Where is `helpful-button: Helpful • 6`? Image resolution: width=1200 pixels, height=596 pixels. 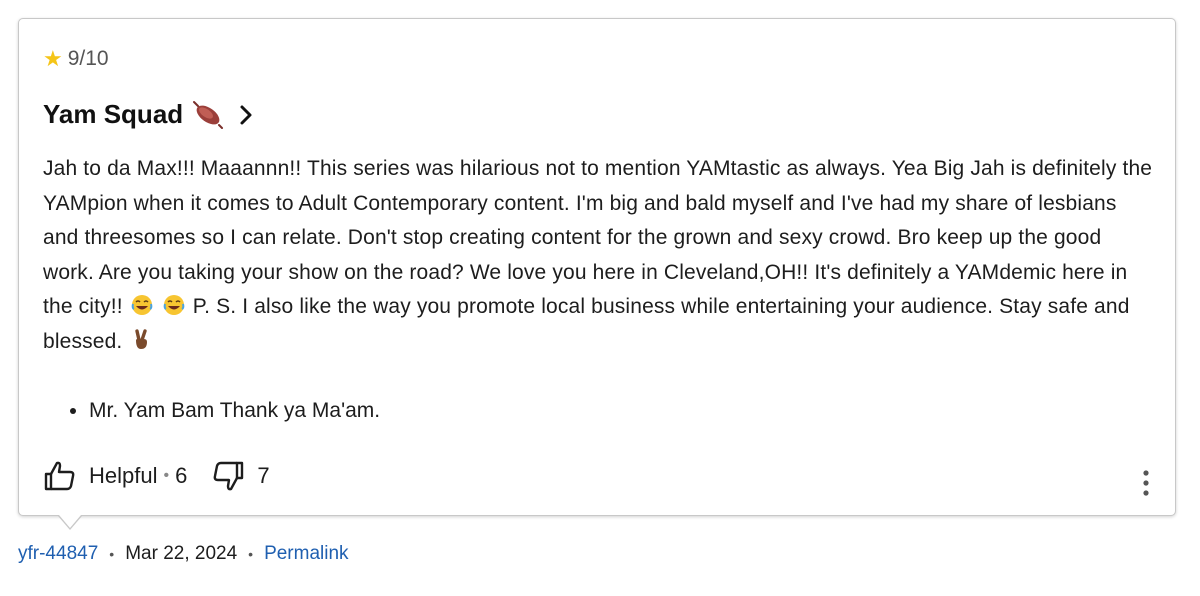 helpful-button: Helpful • 6 is located at coordinates (115, 476).